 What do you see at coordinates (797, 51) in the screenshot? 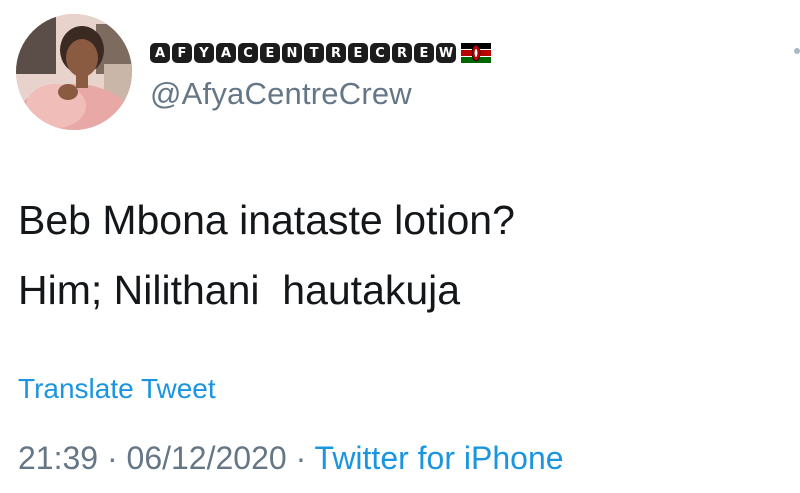
I see `more-options-icon` at bounding box center [797, 51].